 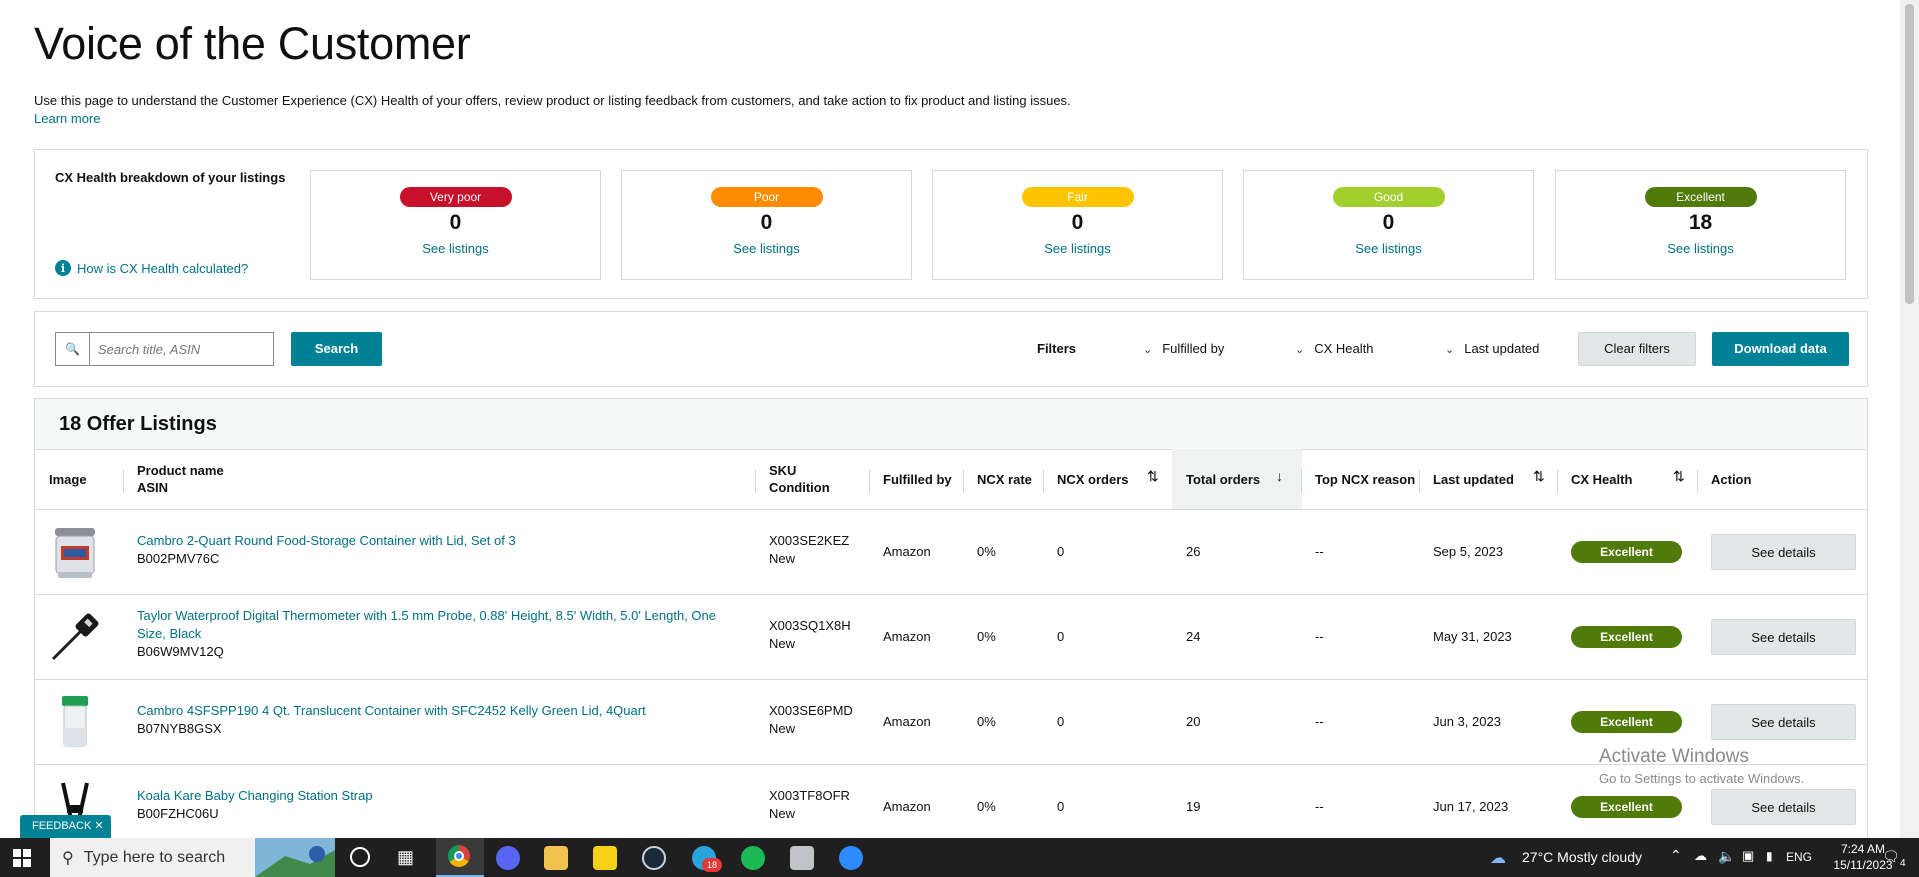 I want to click on product-name-link: Koala Kare Baby Changing Station Strap, so click(x=437, y=796).